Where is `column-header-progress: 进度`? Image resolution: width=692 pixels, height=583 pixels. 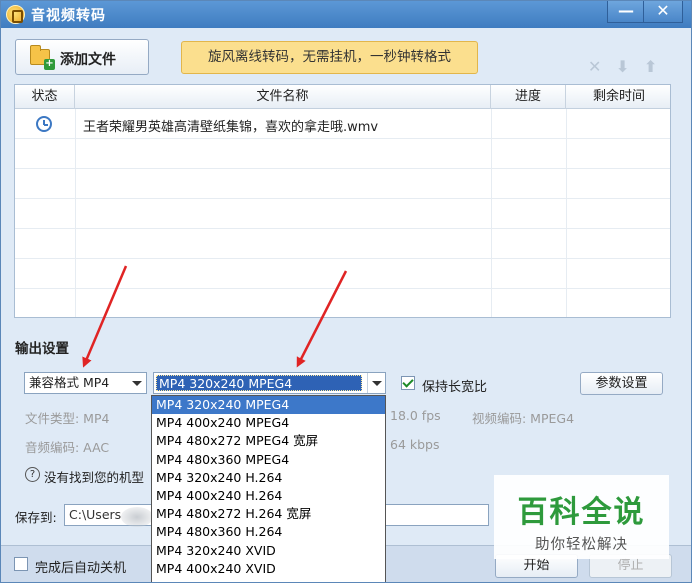
column-header-progress: 进度 is located at coordinates (528, 97).